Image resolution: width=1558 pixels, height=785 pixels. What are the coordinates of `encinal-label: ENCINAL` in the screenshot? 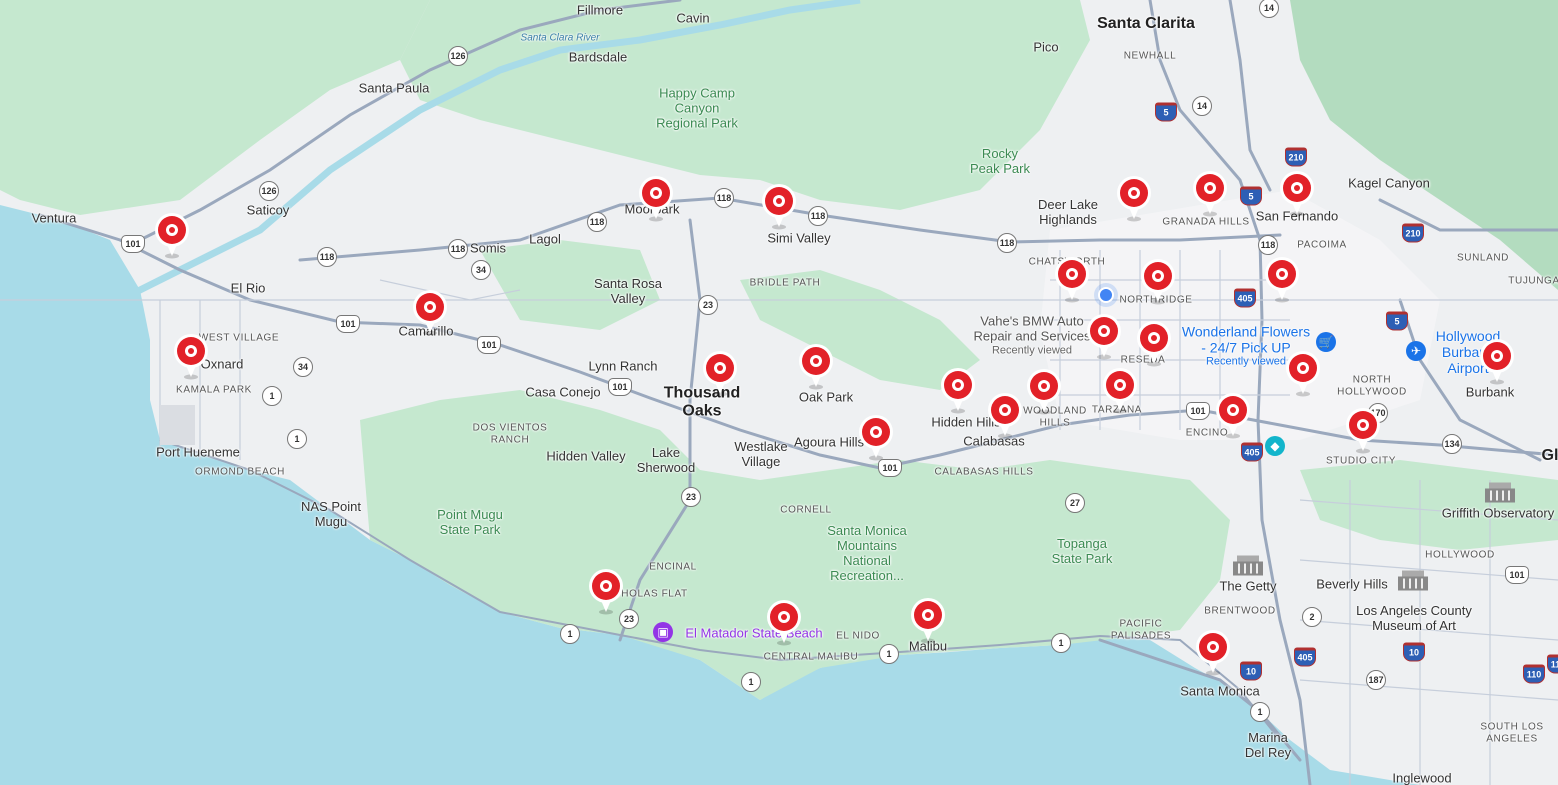 It's located at (673, 567).